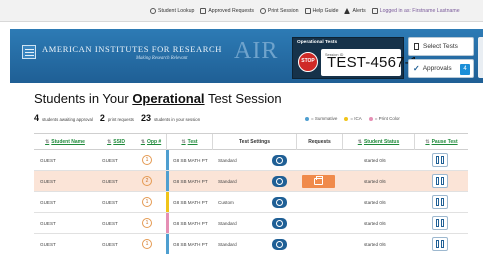 The image size is (483, 254). I want to click on print-requests-count: 2, so click(102, 118).